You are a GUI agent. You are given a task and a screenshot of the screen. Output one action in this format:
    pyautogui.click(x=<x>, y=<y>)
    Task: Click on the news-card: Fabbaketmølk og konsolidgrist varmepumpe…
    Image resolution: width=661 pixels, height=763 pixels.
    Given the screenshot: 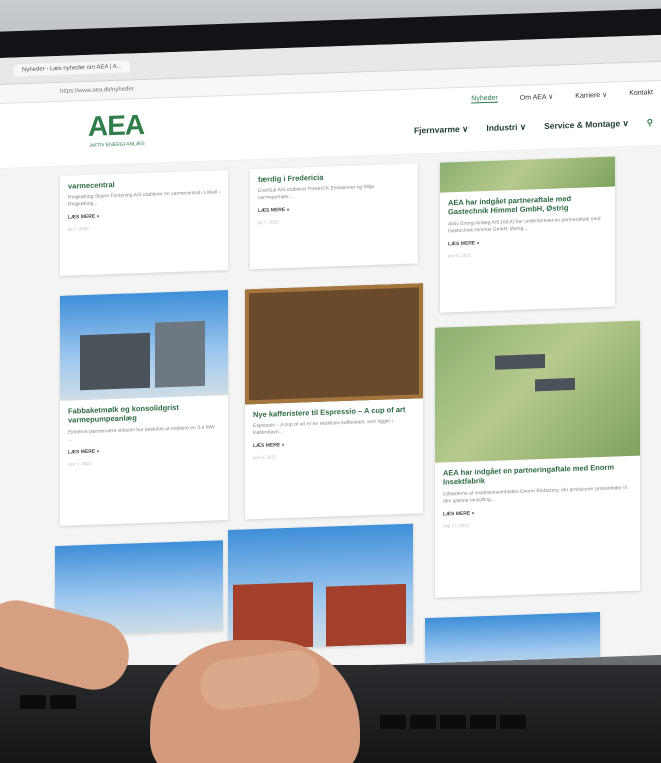 What is the action you would take?
    pyautogui.click(x=144, y=408)
    